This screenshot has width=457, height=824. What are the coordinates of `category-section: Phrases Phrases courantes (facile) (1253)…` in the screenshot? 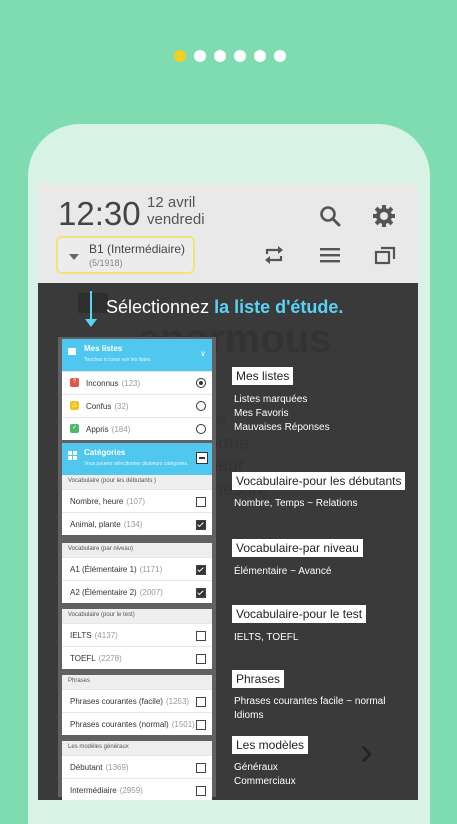 It's located at (137, 705).